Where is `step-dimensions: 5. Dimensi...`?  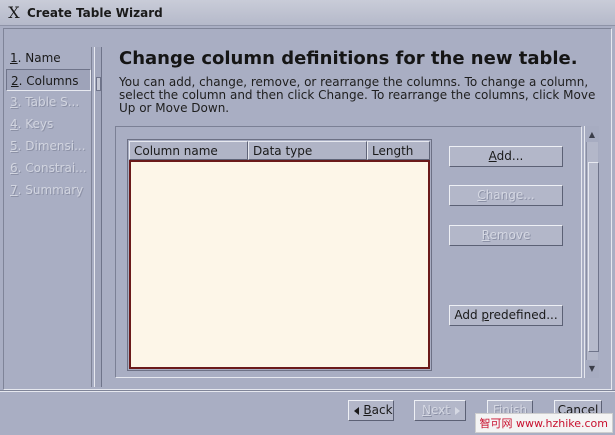
step-dimensions: 5. Dimensi... is located at coordinates (48, 146).